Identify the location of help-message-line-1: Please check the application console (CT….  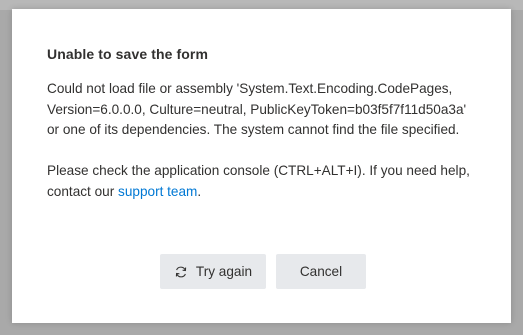
(258, 170).